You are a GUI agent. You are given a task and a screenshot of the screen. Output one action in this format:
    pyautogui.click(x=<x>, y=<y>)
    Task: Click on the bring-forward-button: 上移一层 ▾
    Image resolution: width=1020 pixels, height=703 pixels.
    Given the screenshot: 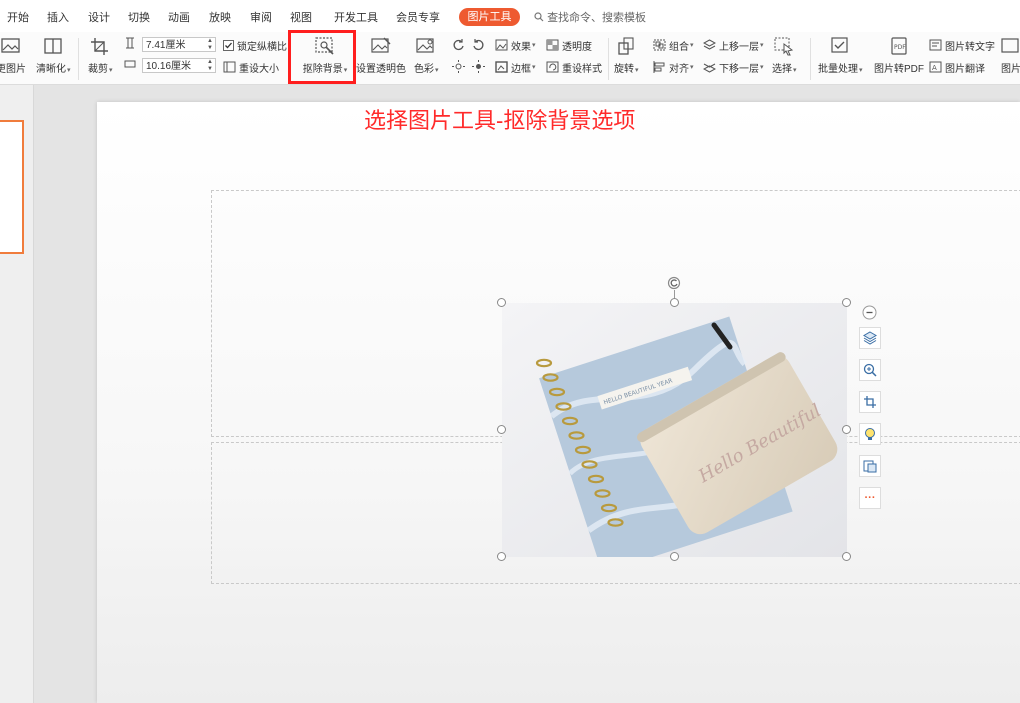 What is the action you would take?
    pyautogui.click(x=733, y=45)
    